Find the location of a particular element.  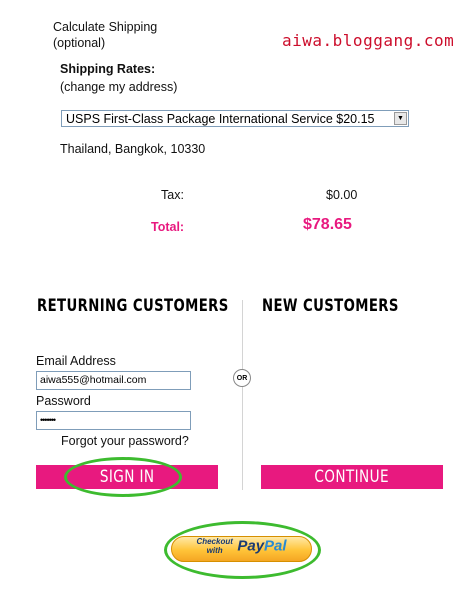

total-label: Total: is located at coordinates (168, 227).